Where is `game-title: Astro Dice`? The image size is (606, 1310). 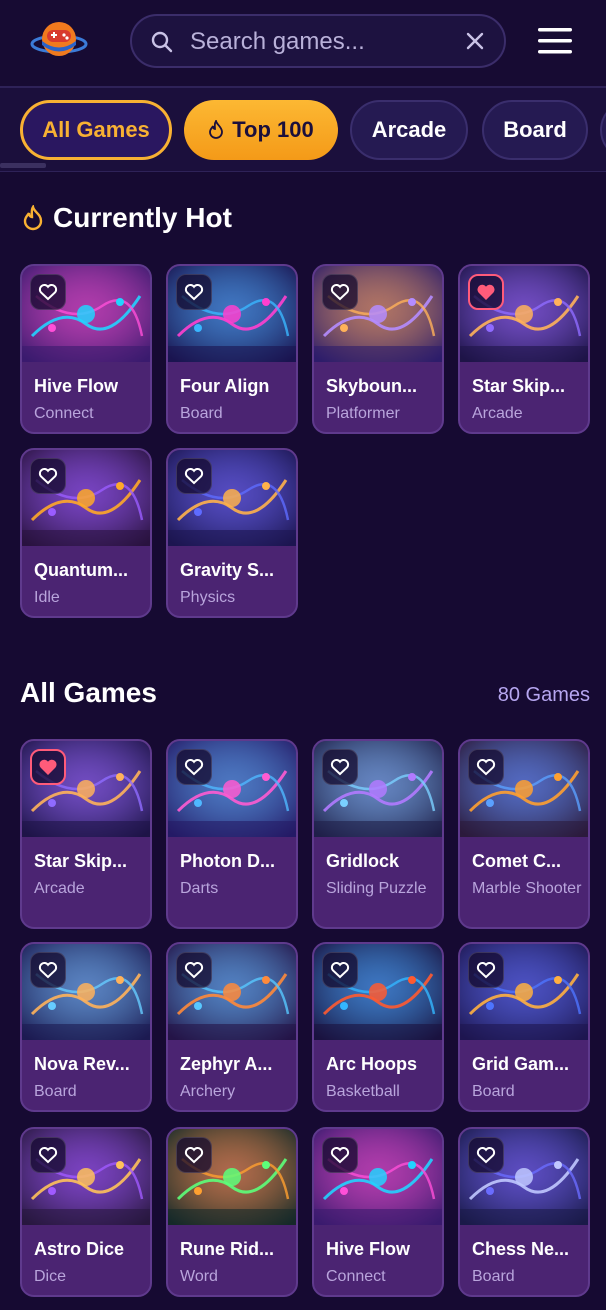 game-title: Astro Dice is located at coordinates (79, 1249).